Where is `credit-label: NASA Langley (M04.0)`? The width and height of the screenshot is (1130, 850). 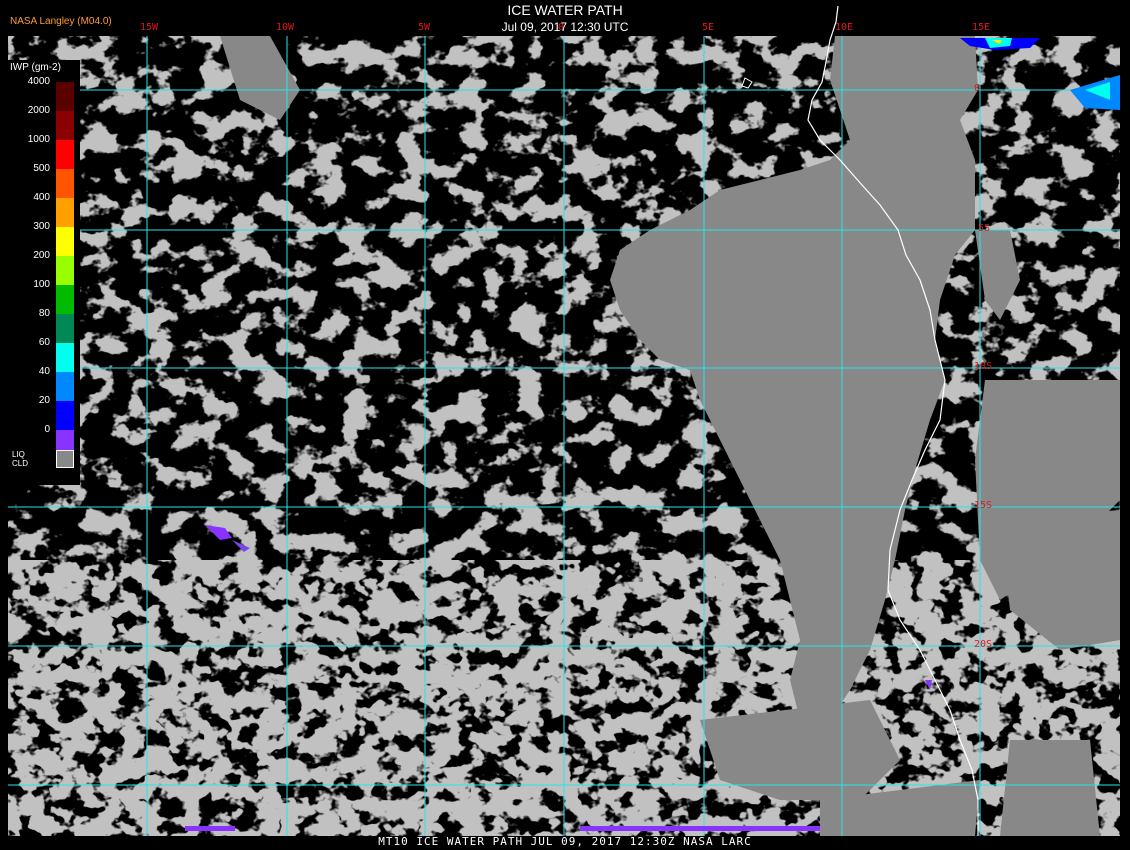
credit-label: NASA Langley (M04.0) is located at coordinates (61, 21).